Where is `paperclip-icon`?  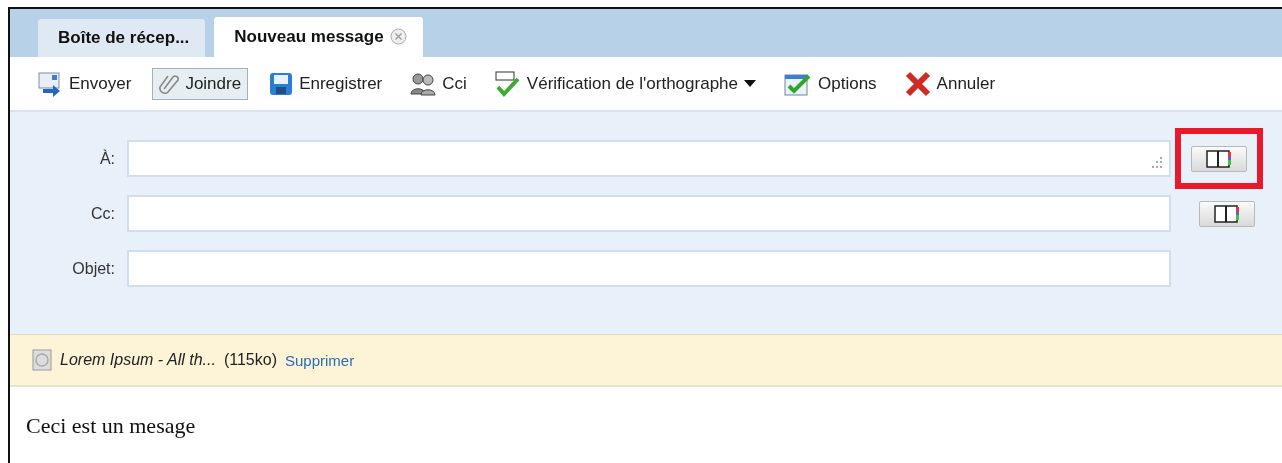
paperclip-icon is located at coordinates (169, 83).